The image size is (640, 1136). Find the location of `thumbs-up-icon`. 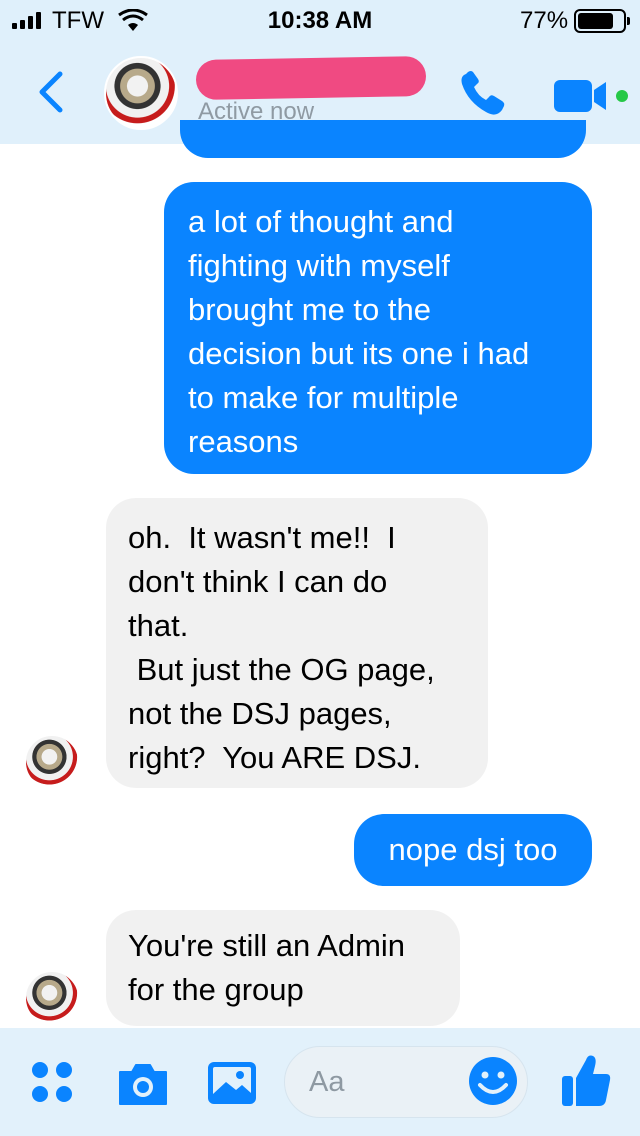

thumbs-up-icon is located at coordinates (586, 1080).